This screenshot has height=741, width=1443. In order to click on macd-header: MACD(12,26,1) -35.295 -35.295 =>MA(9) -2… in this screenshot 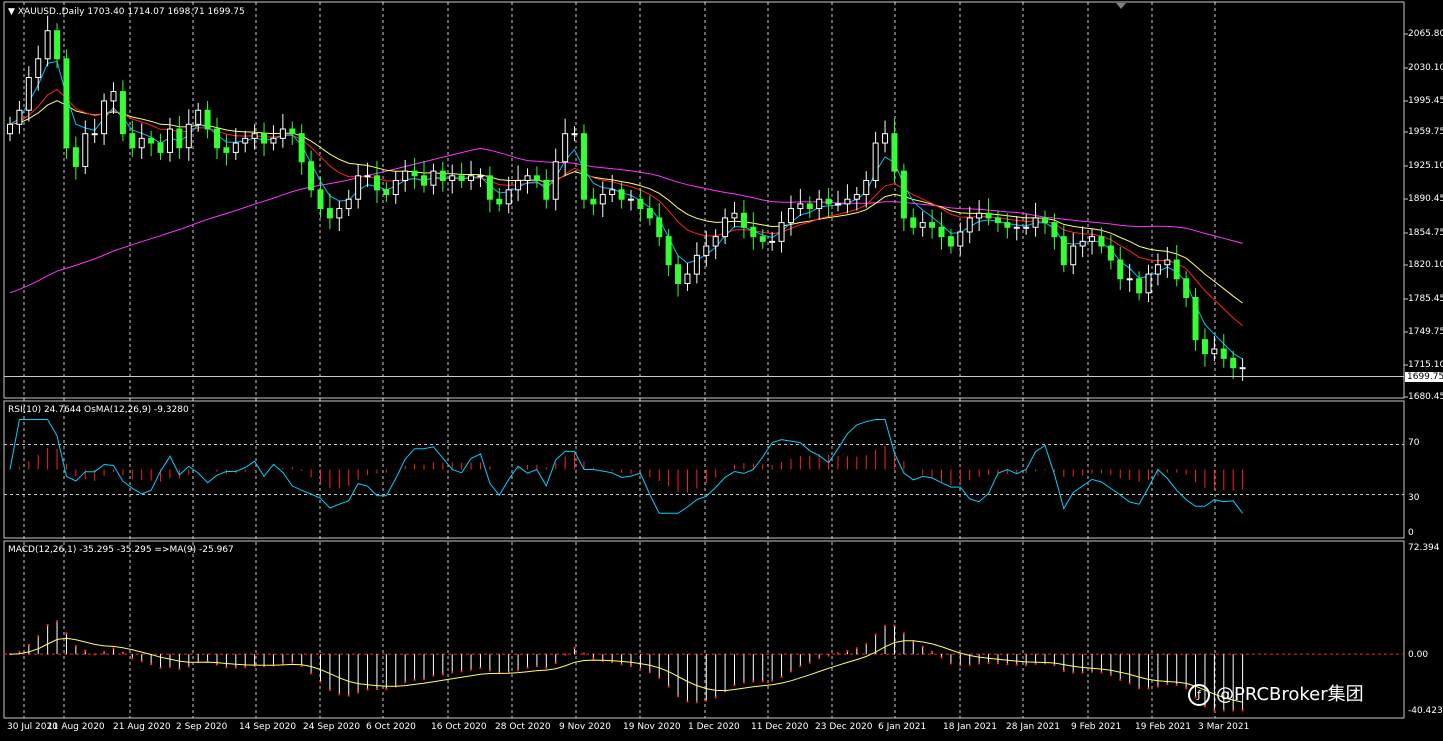, I will do `click(121, 550)`.